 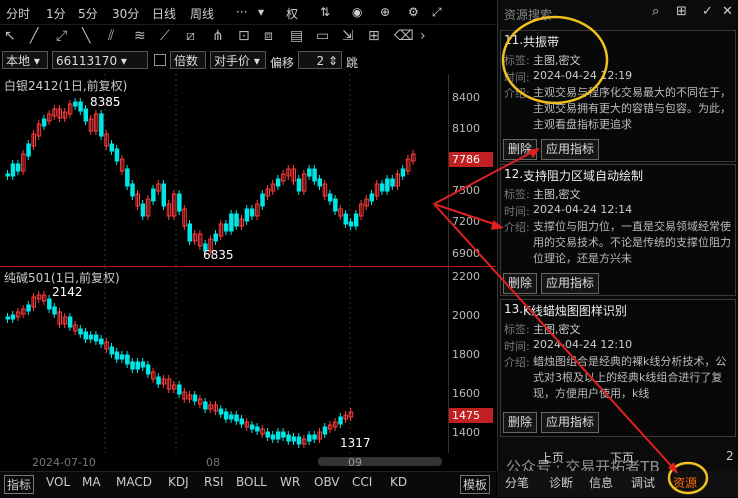 What do you see at coordinates (348, 36) in the screenshot?
I see `arrow-tool-icon: ⇲` at bounding box center [348, 36].